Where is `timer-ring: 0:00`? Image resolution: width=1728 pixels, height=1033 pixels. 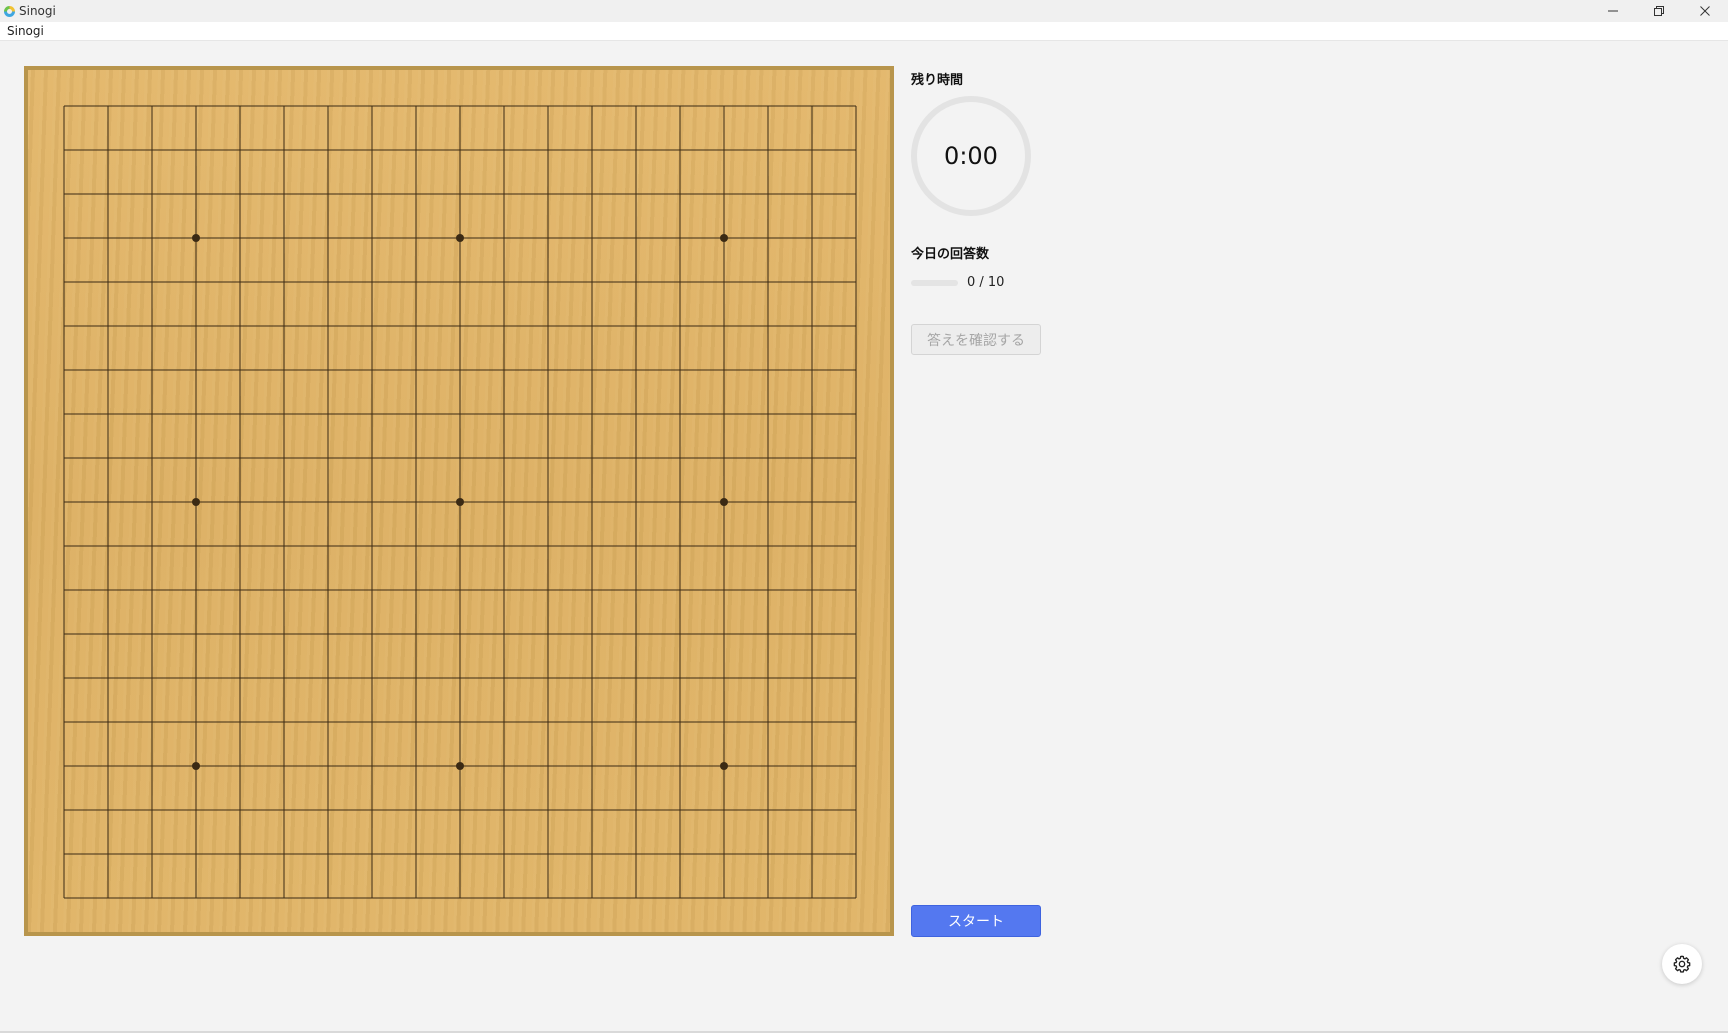
timer-ring: 0:00 is located at coordinates (971, 156).